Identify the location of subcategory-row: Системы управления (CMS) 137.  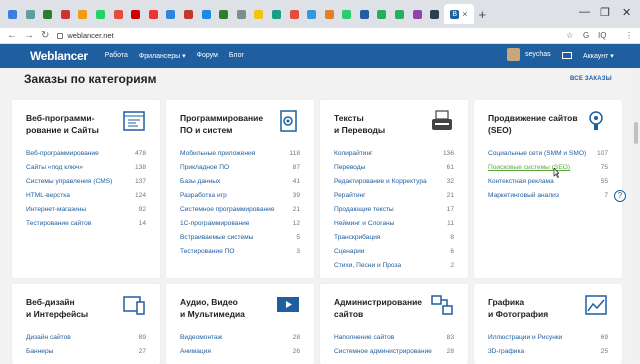
(86, 182).